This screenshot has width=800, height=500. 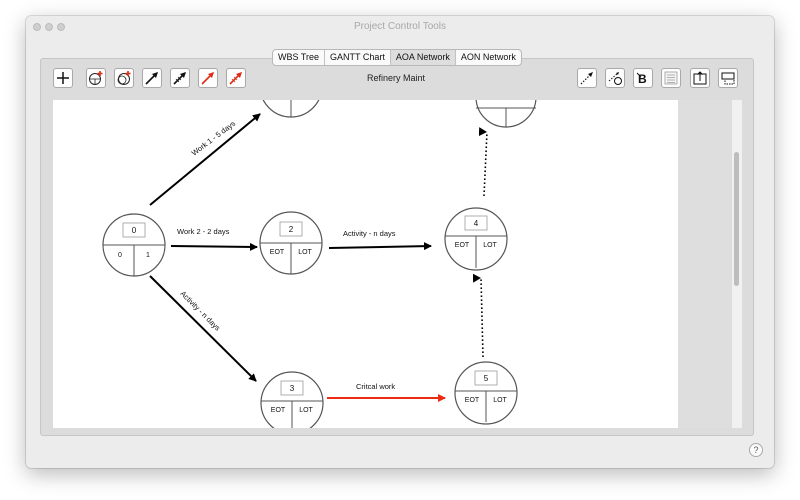 I want to click on activity-work-1: Work 1 - 5 days, so click(x=205, y=159).